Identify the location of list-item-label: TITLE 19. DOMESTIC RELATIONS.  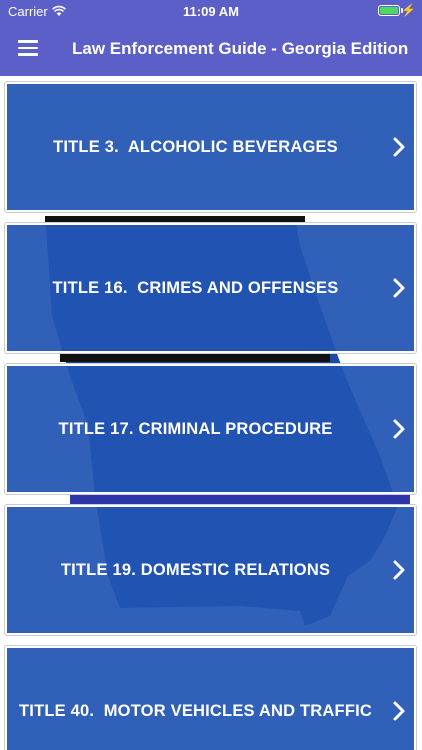
(195, 569).